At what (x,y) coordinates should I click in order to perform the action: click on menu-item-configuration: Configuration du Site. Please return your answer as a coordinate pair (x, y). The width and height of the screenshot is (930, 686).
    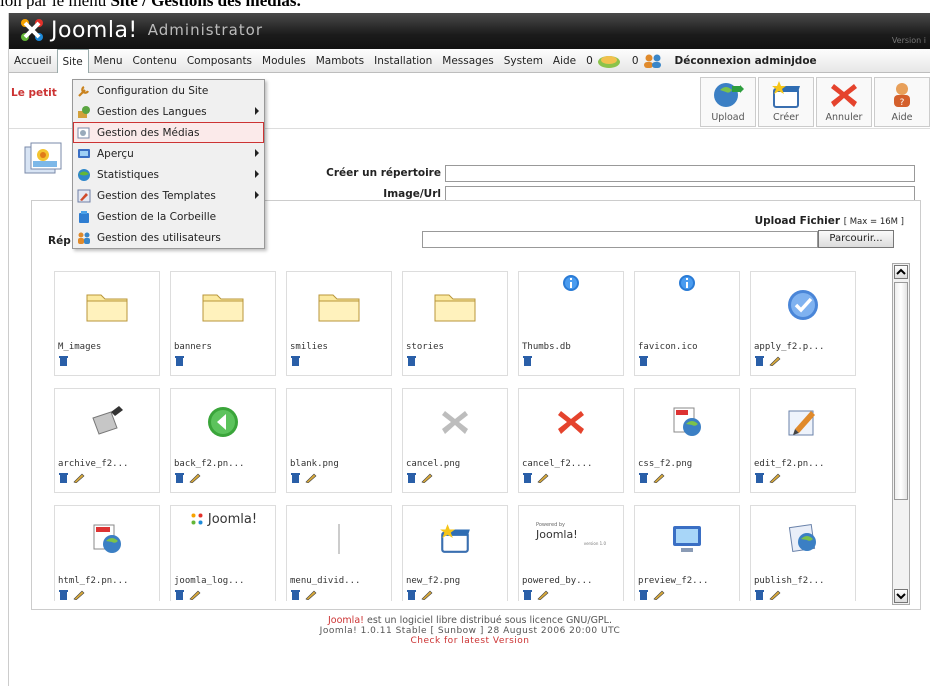
    Looking at the image, I should click on (168, 90).